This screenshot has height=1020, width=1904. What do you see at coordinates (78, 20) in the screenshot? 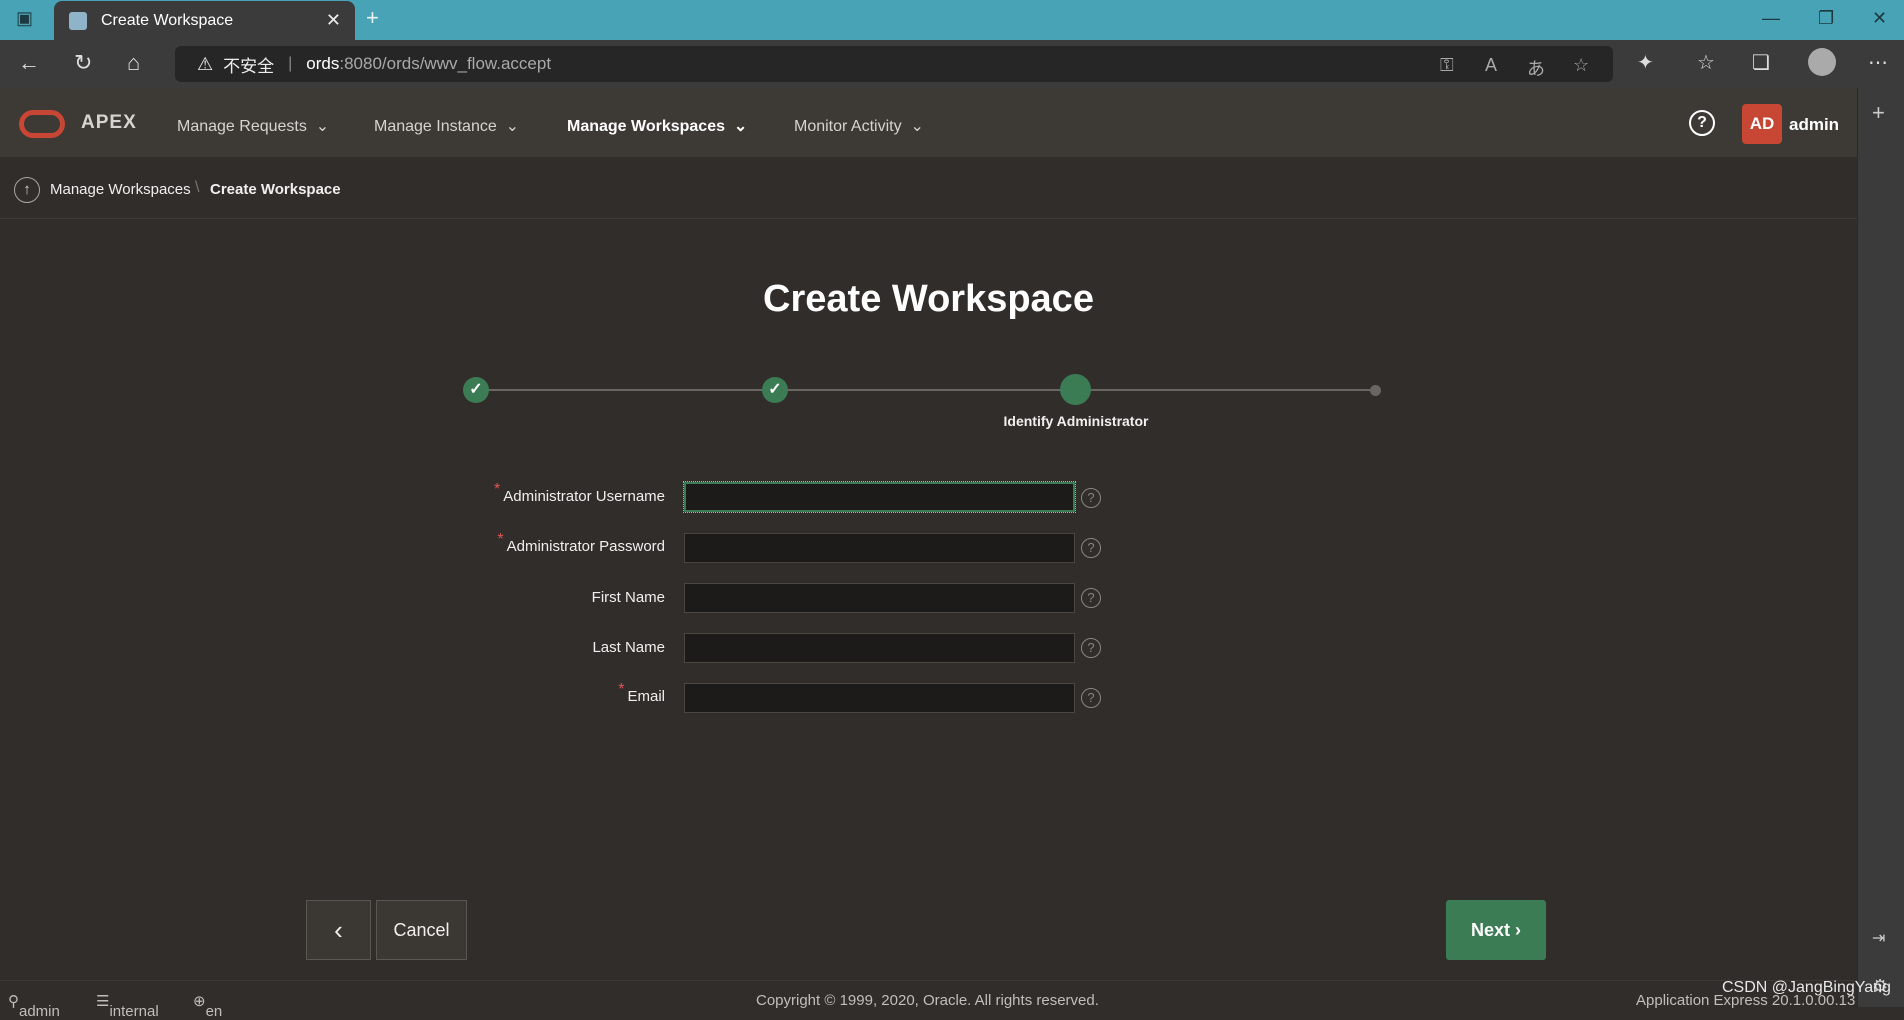
I see `apex-favicon-icon` at bounding box center [78, 20].